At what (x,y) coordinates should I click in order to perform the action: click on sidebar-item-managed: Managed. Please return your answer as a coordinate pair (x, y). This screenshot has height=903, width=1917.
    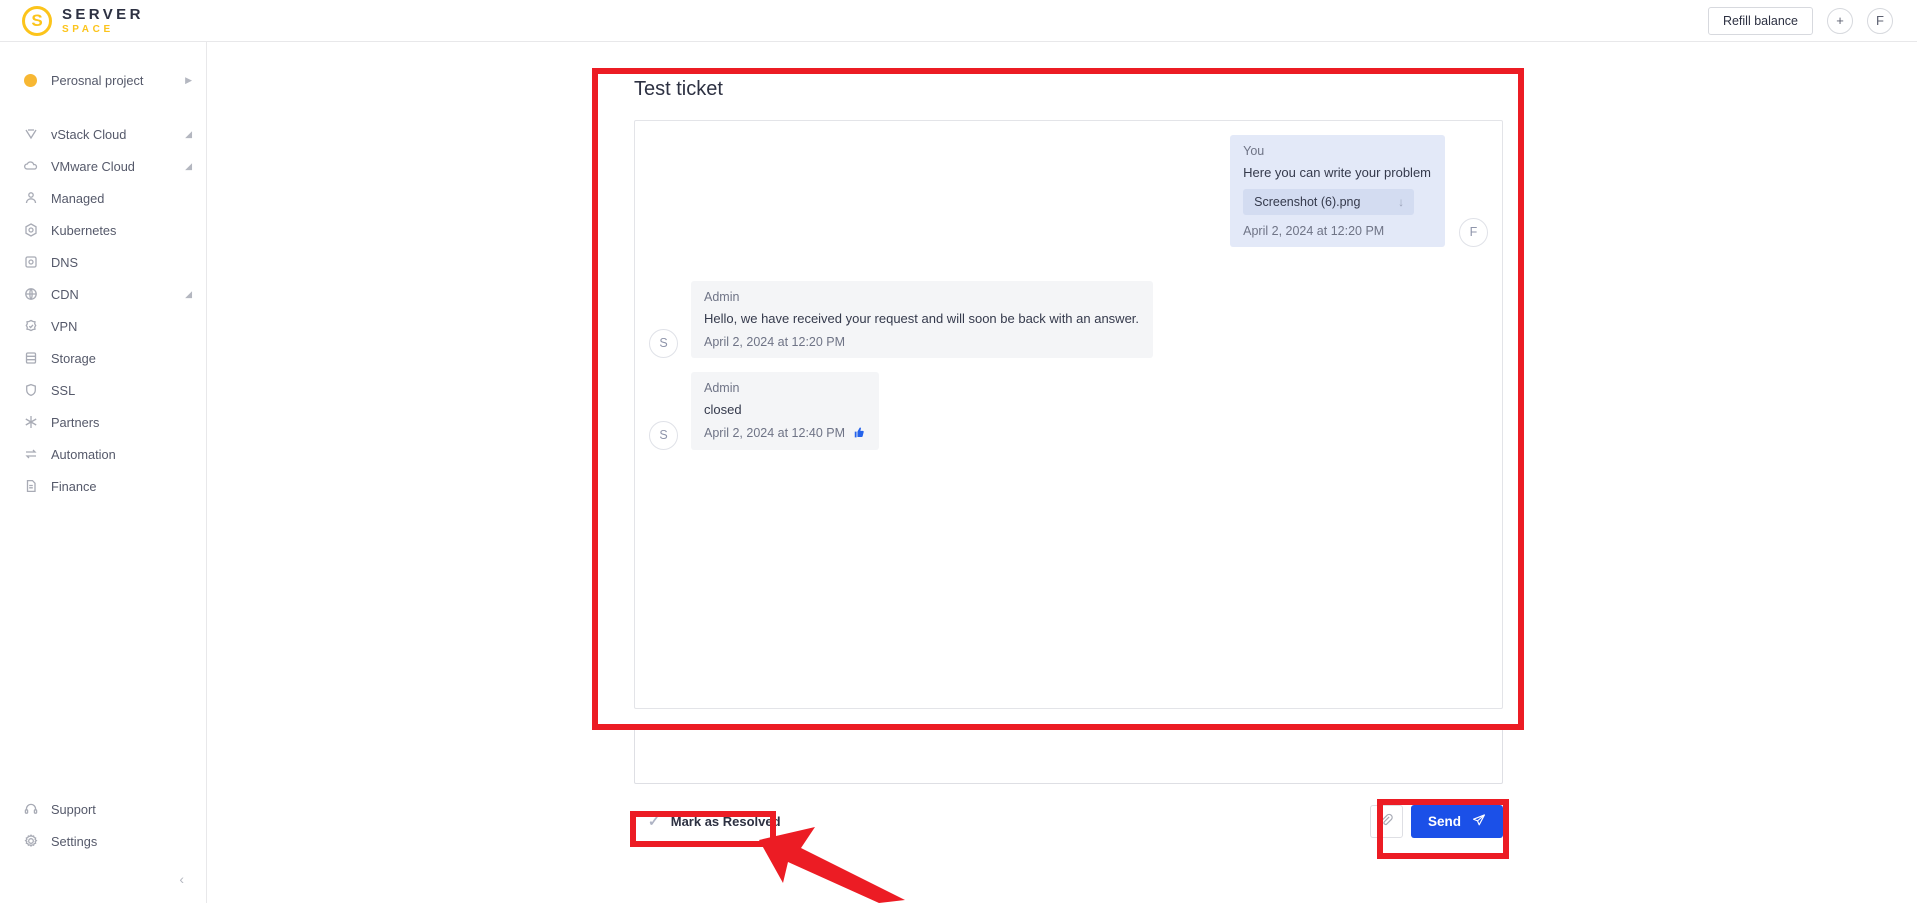
    Looking at the image, I should click on (103, 198).